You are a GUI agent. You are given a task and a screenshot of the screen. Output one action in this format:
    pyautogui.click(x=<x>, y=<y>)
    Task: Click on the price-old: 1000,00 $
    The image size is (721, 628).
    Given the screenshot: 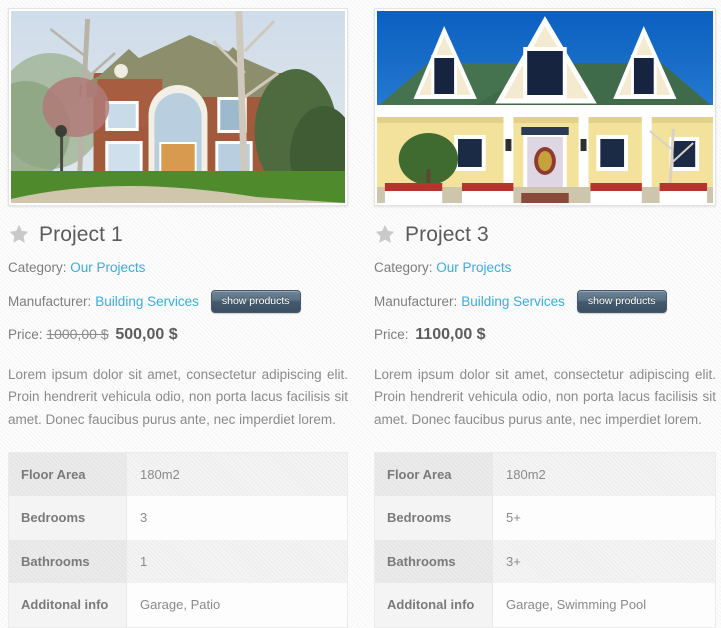 What is the action you would take?
    pyautogui.click(x=77, y=334)
    